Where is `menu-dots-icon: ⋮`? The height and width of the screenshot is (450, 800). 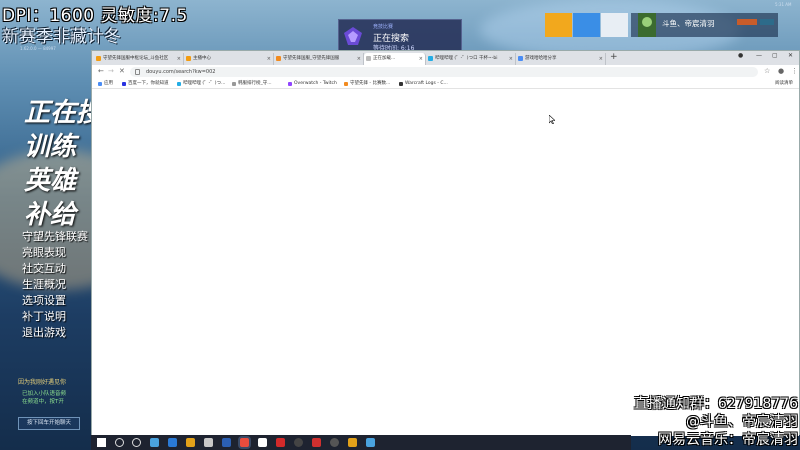 menu-dots-icon: ⋮ is located at coordinates (794, 71).